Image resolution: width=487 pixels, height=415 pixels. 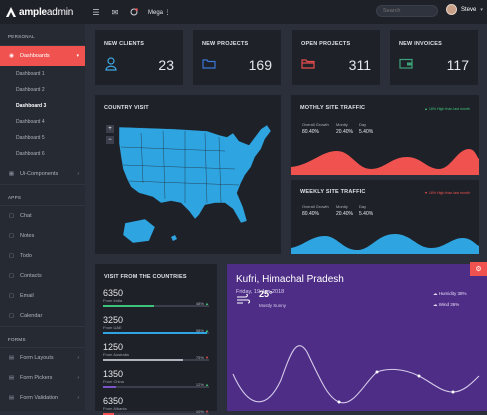 I want to click on sidebar-item-app: ▢ Notes, so click(x=42, y=236).